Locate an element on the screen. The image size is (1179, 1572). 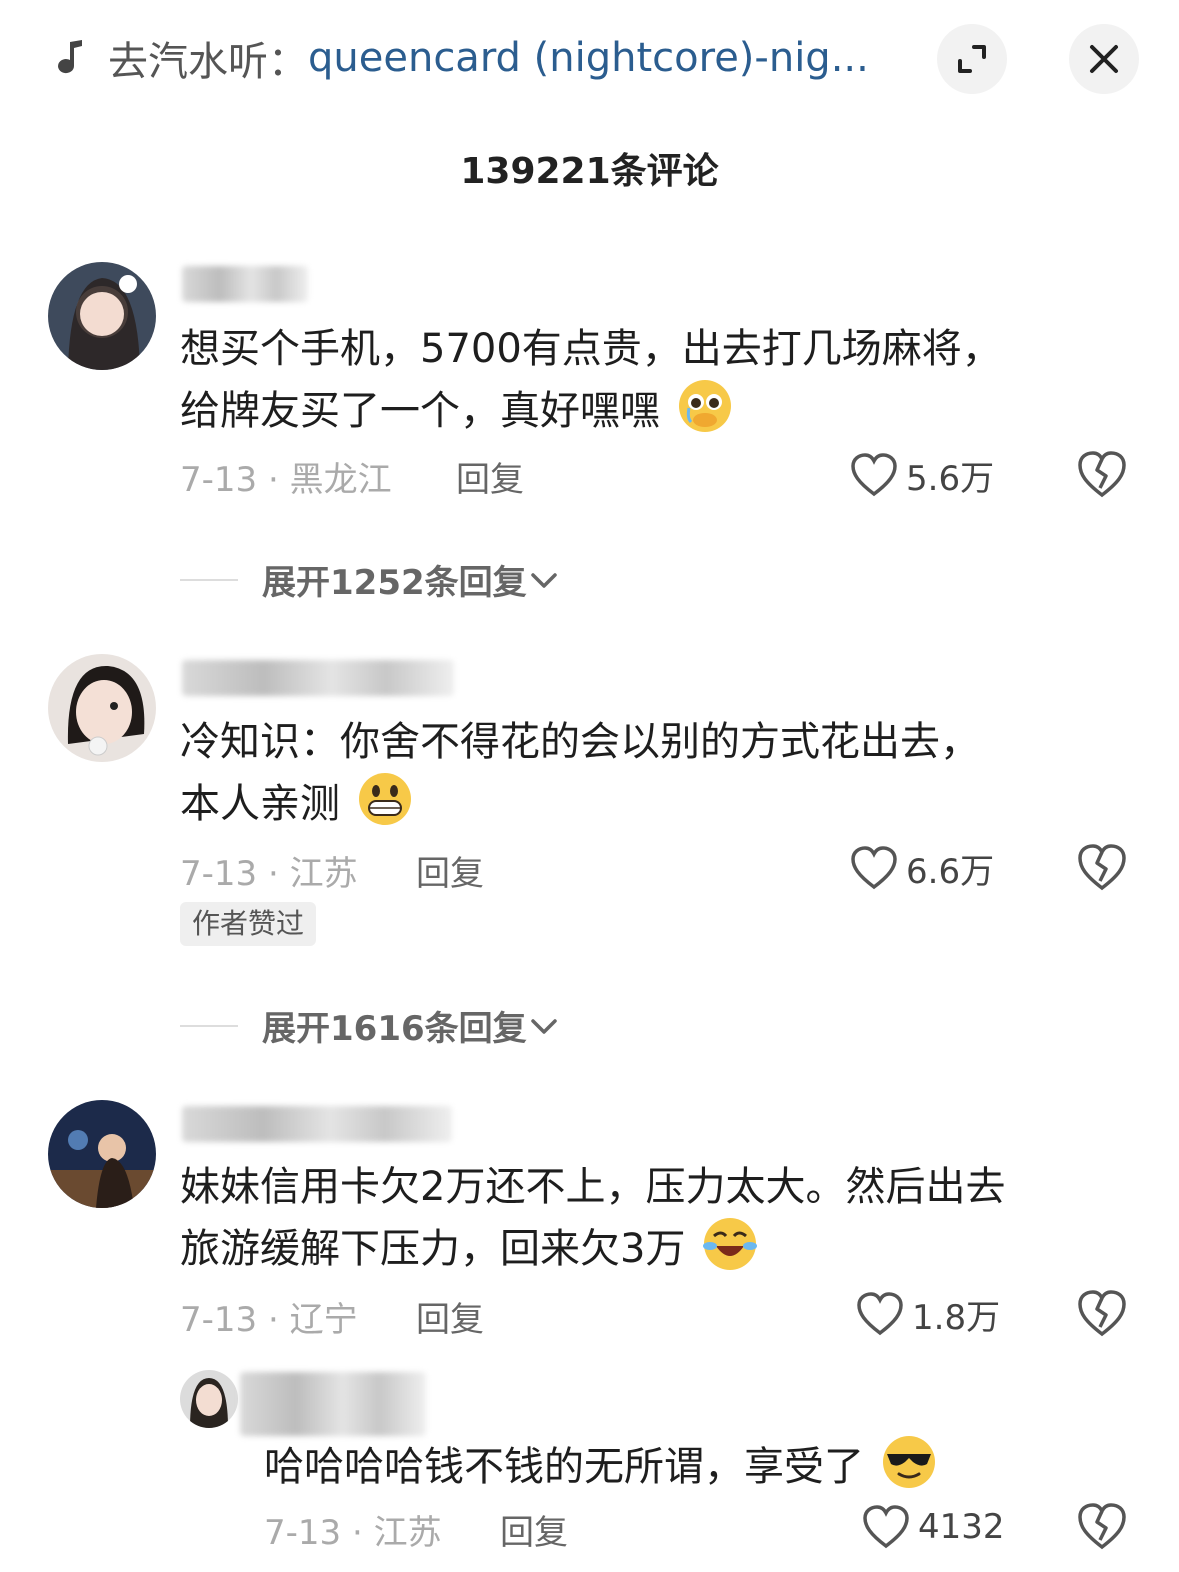
tears-of-joy-icon is located at coordinates (730, 1244).